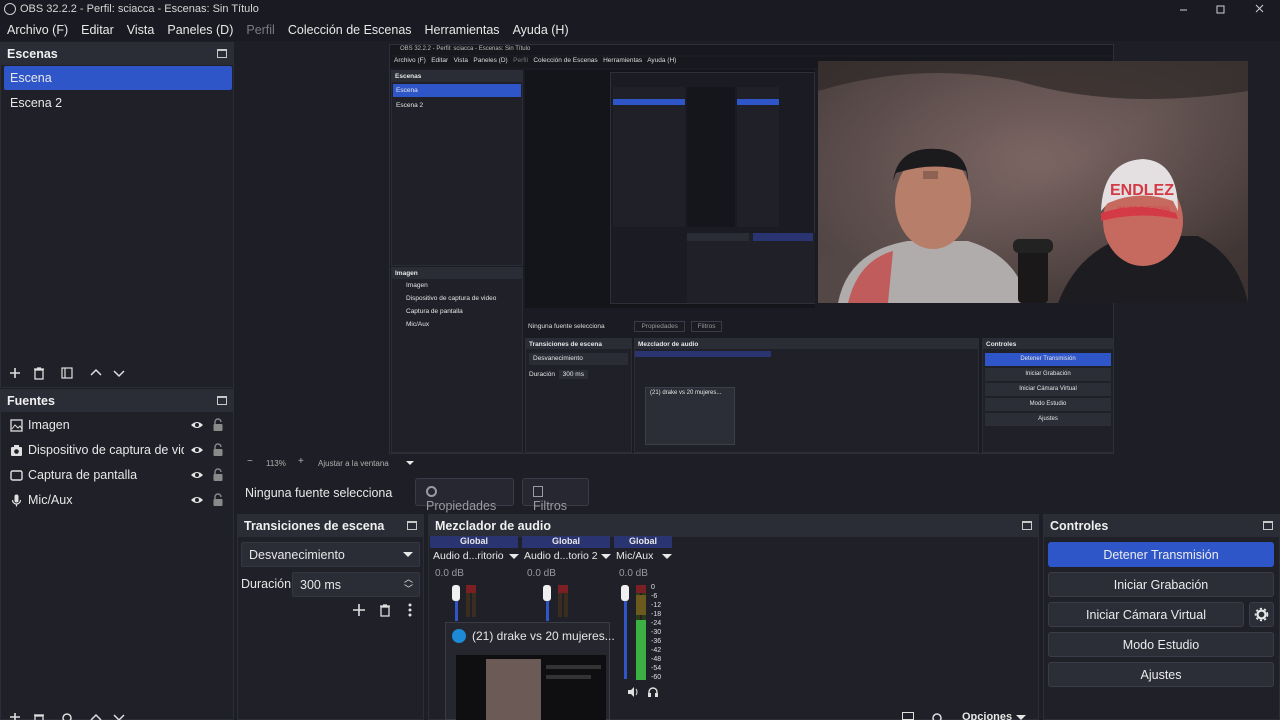 This screenshot has height=720, width=1280. What do you see at coordinates (117, 425) in the screenshot?
I see `source-item-imagen: Imagen` at bounding box center [117, 425].